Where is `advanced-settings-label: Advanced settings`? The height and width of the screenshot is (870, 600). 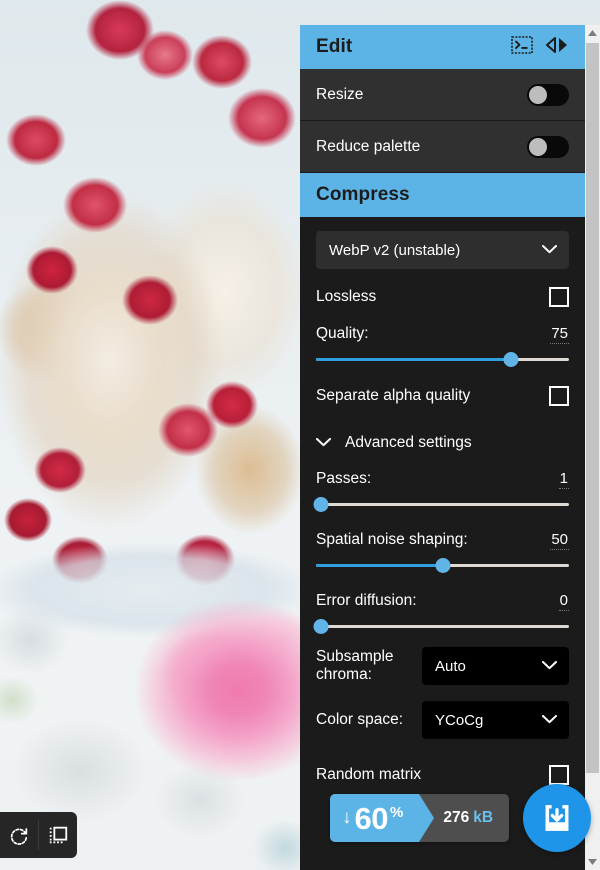
advanced-settings-label: Advanced settings is located at coordinates (408, 442).